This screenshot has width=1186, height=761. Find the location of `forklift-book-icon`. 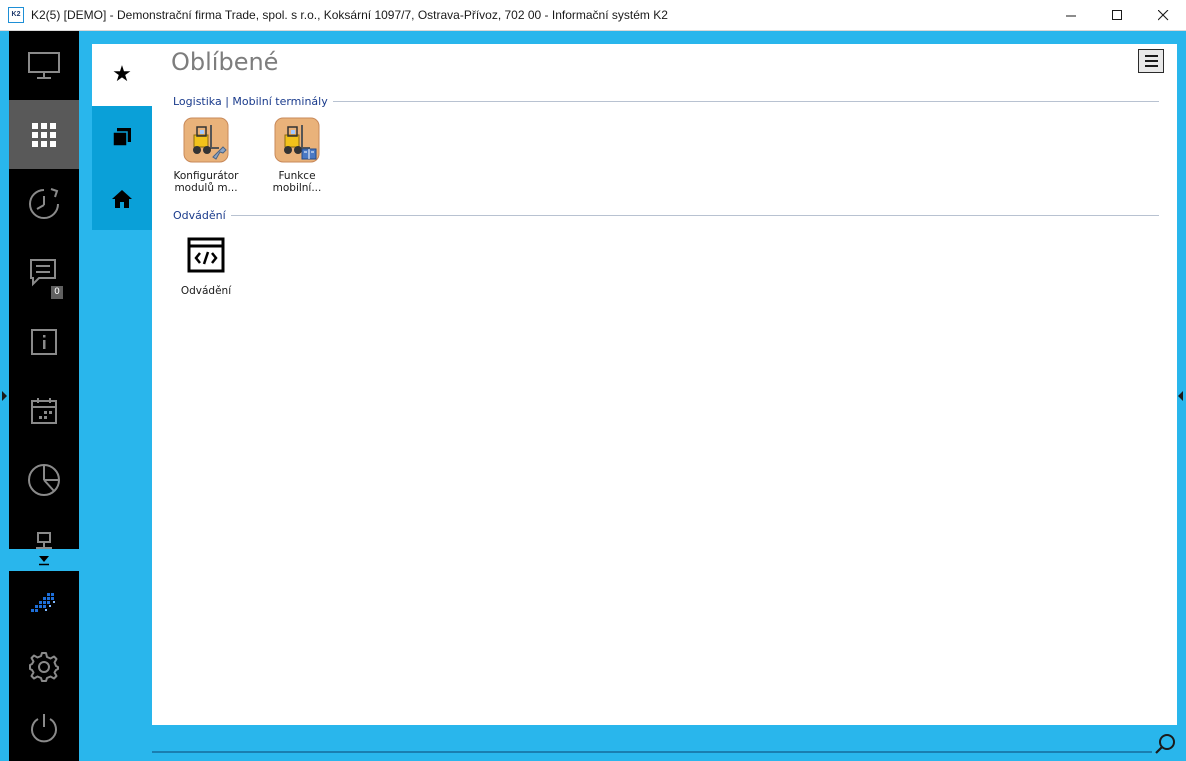

forklift-book-icon is located at coordinates (297, 140).